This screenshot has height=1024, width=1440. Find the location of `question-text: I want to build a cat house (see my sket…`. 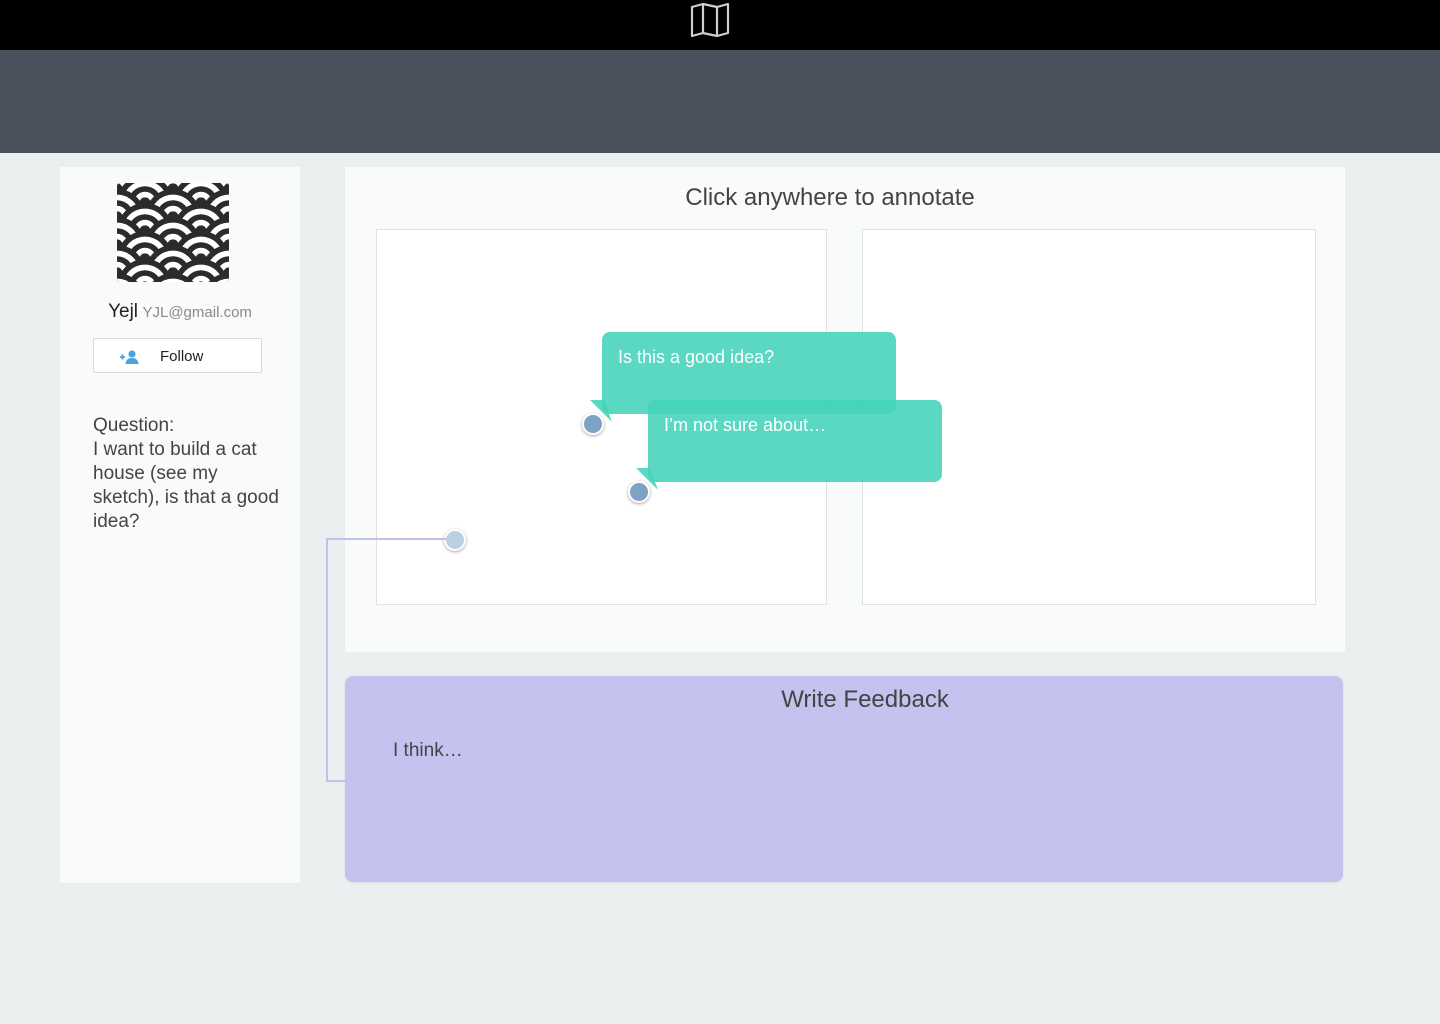

question-text: I want to build a cat house (see my sket… is located at coordinates (186, 485).